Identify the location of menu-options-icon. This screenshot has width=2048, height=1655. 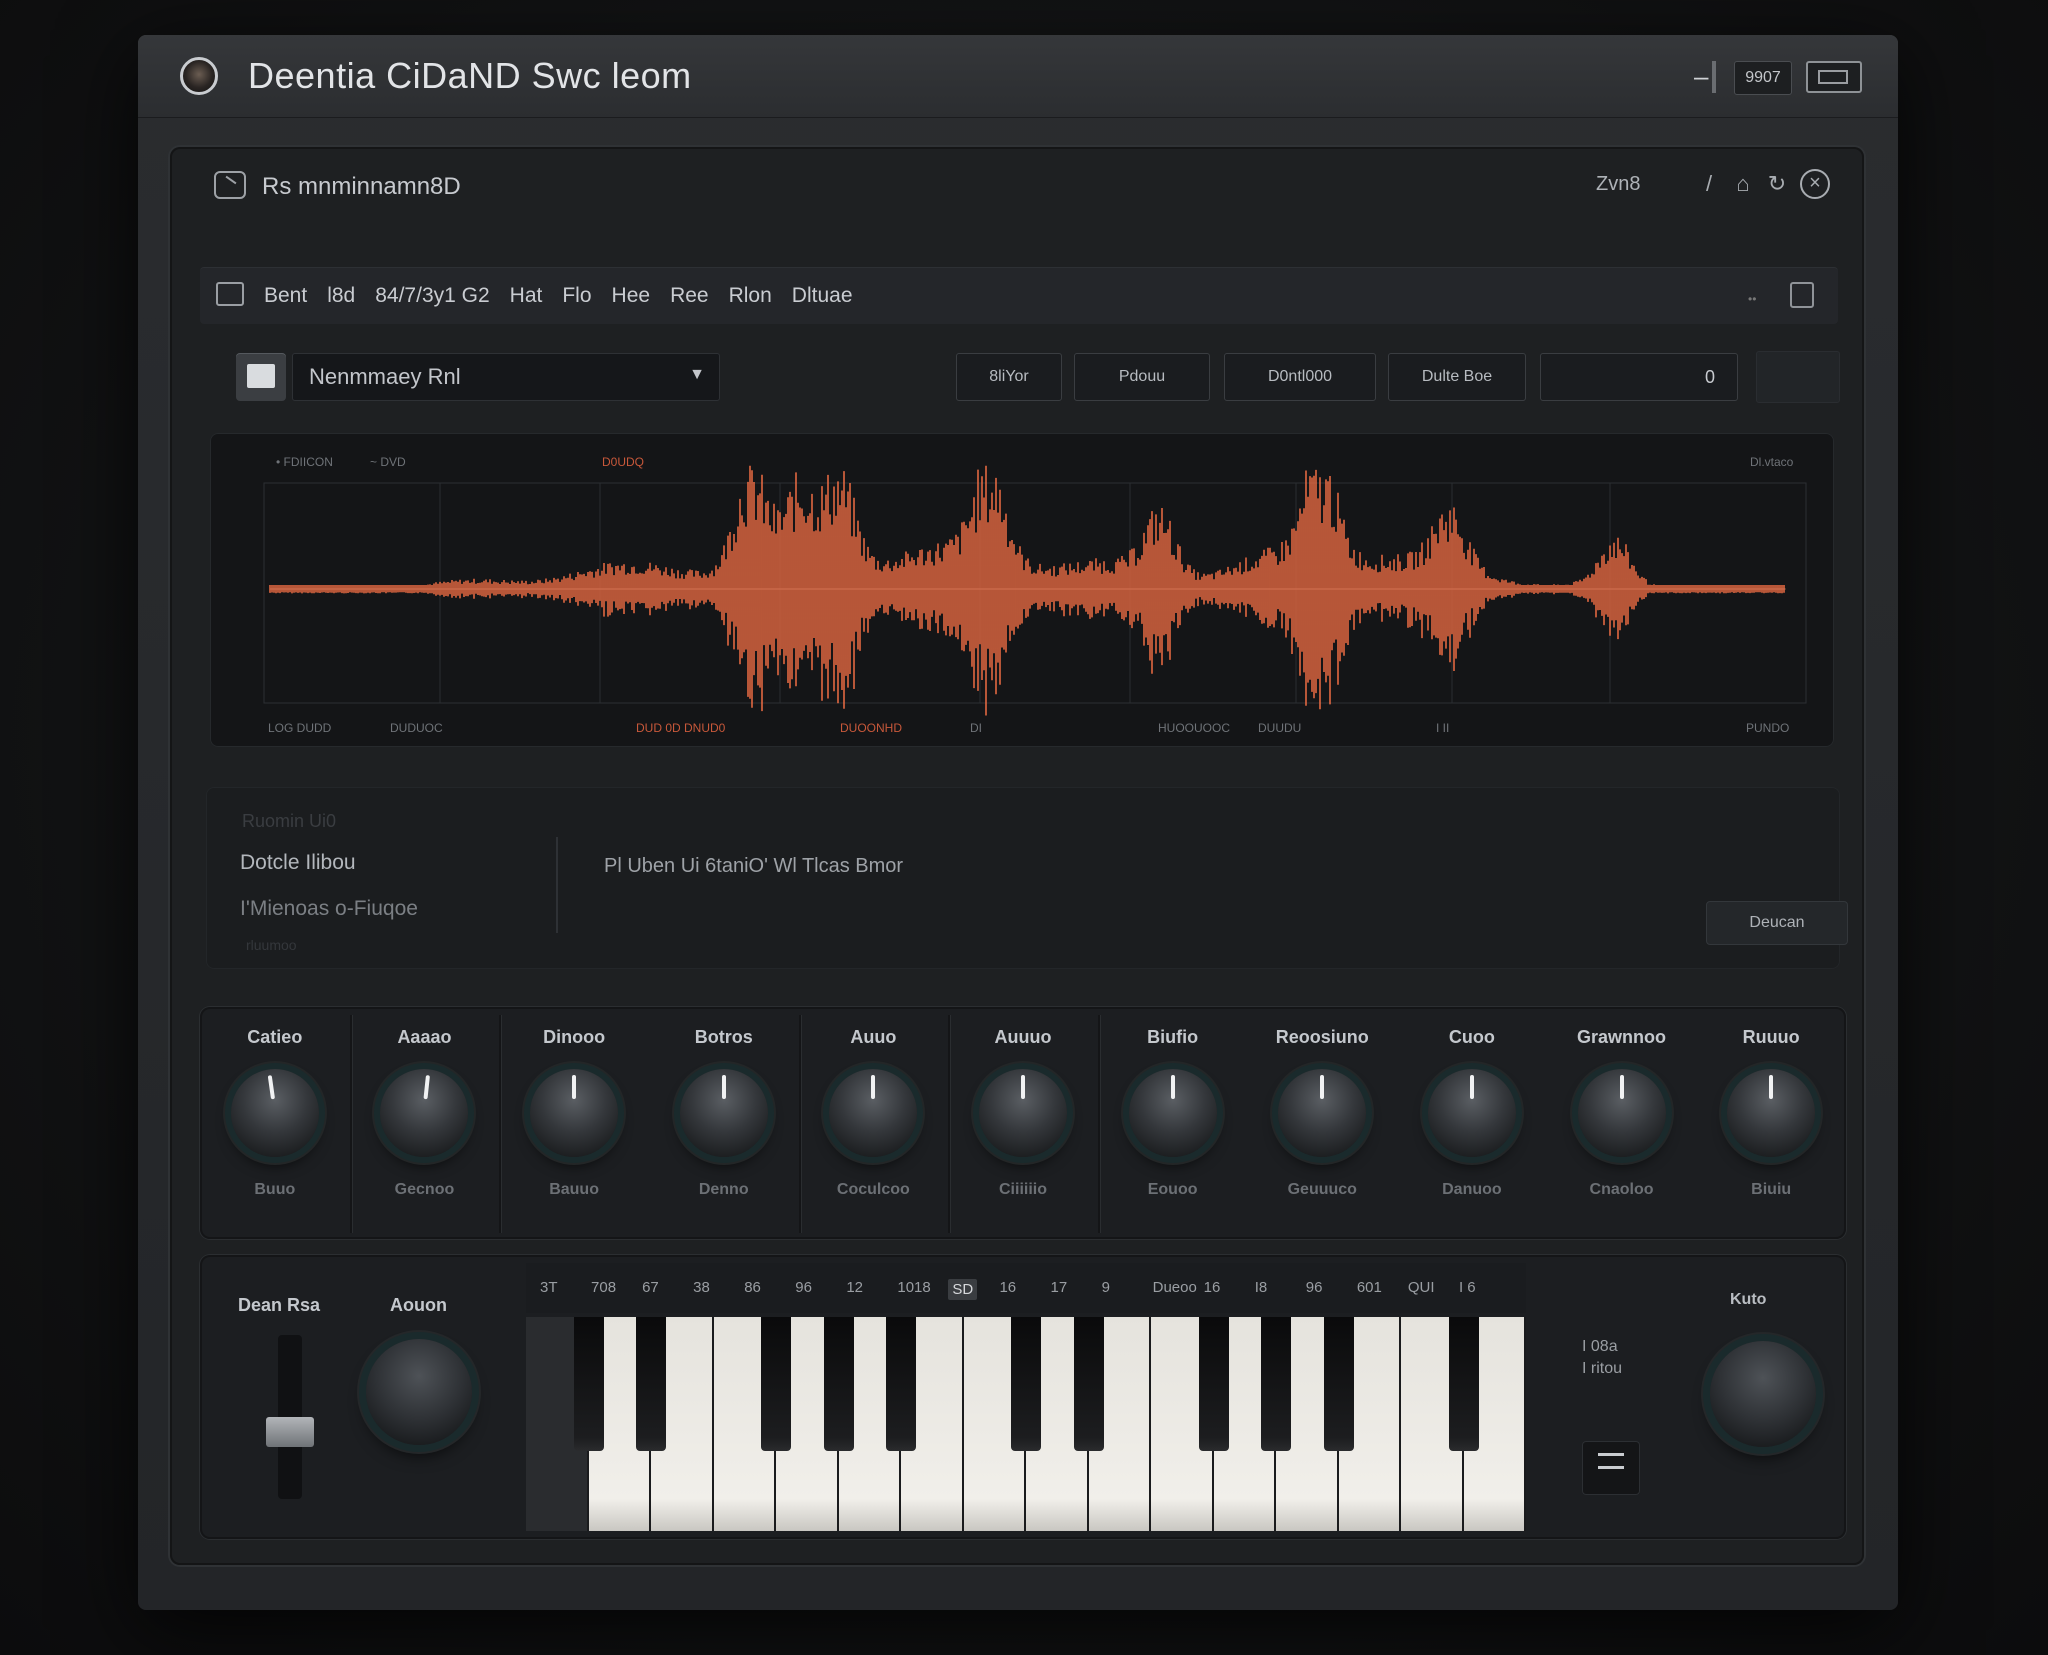
(1802, 295).